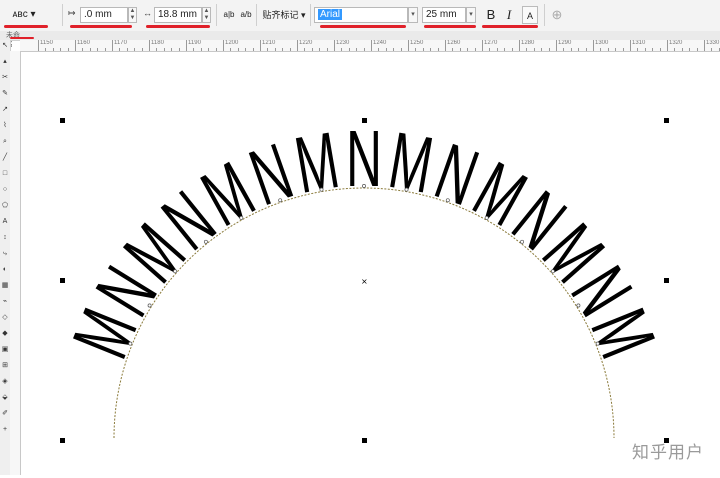  What do you see at coordinates (5, 238) in the screenshot?
I see `parallel-dimension-icon: ↕` at bounding box center [5, 238].